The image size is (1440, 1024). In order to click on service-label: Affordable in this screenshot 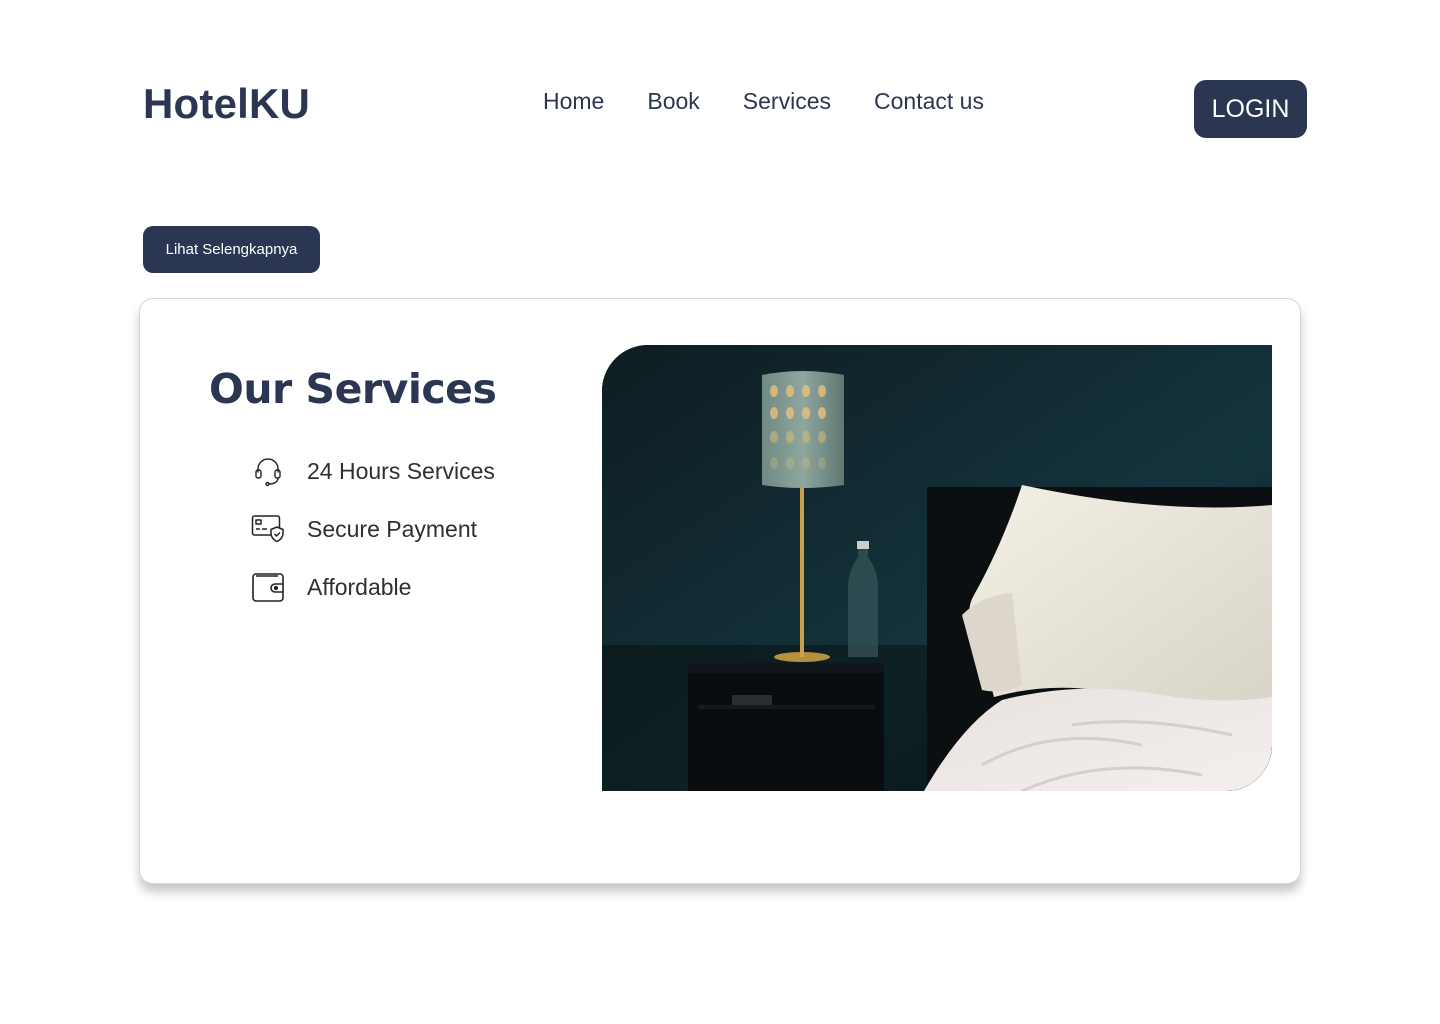, I will do `click(359, 586)`.